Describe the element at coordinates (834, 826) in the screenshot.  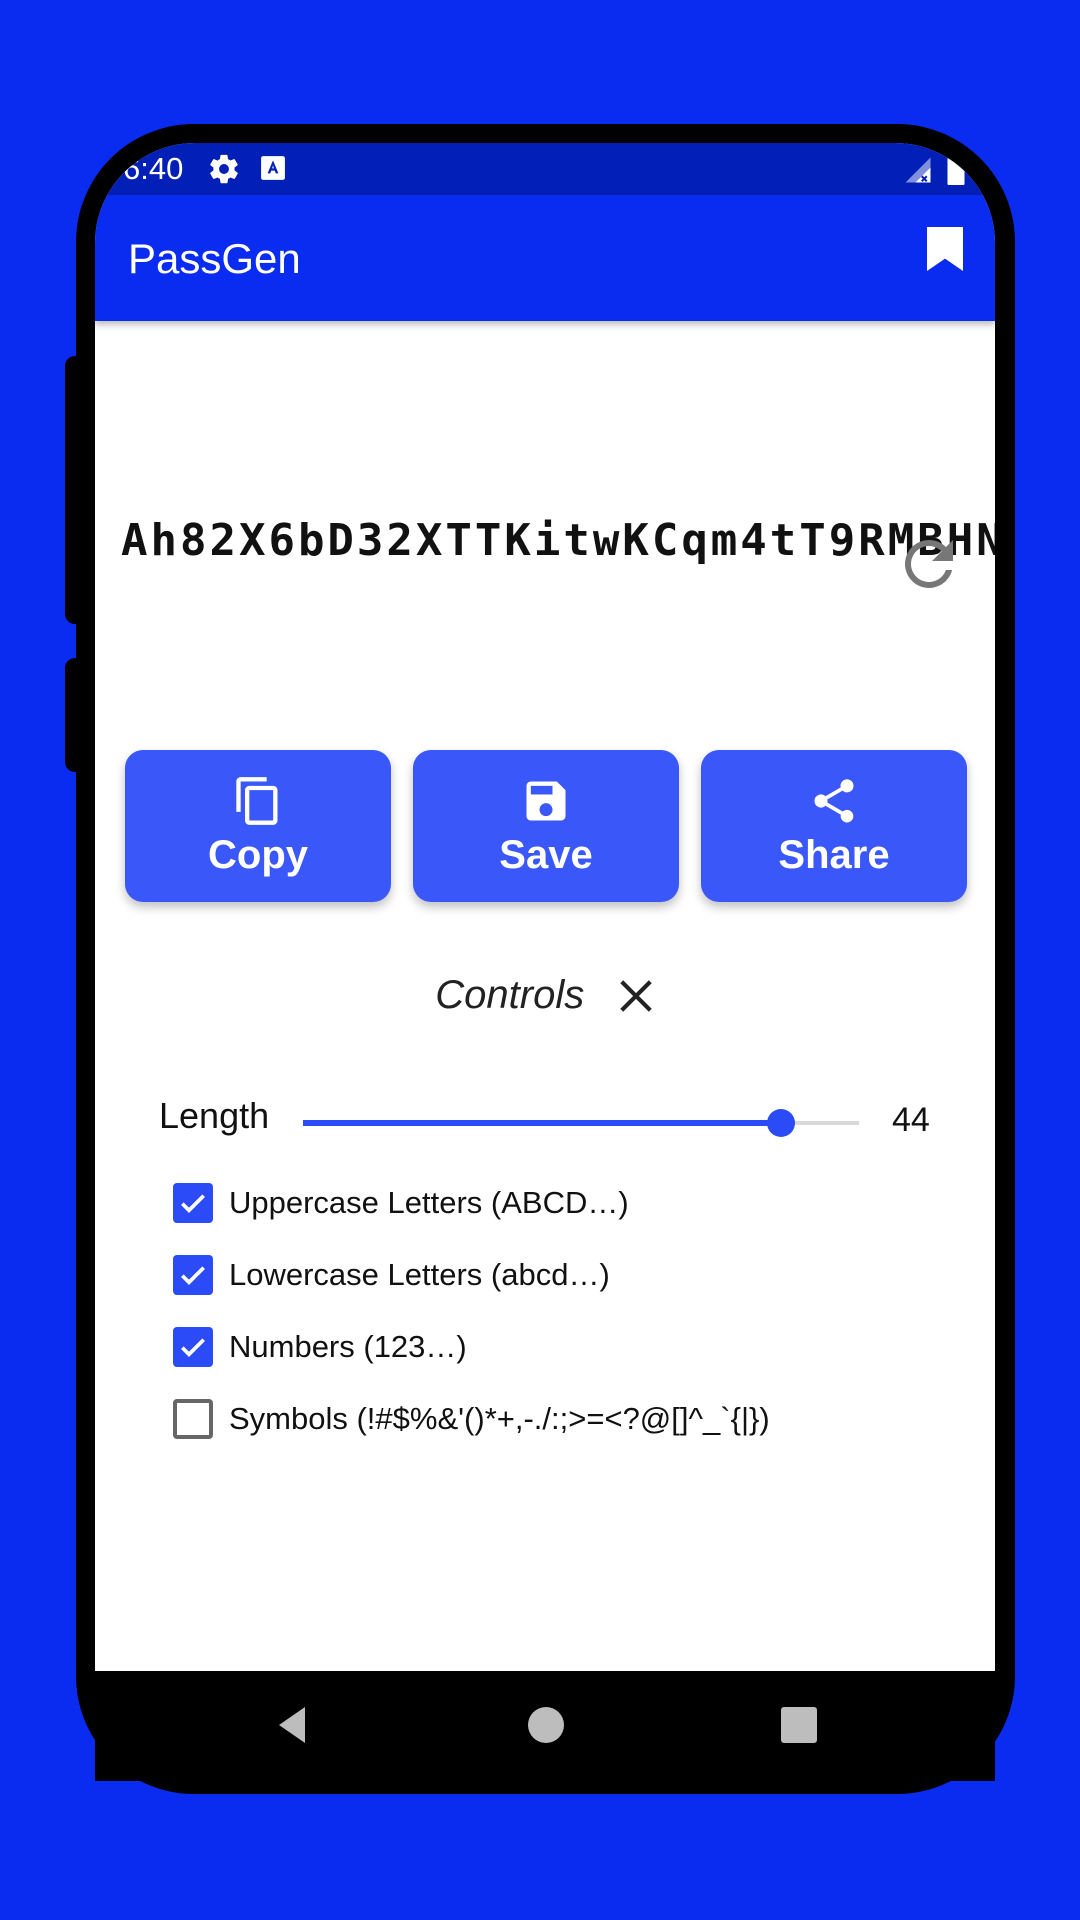
I see `share-button: Share` at that location.